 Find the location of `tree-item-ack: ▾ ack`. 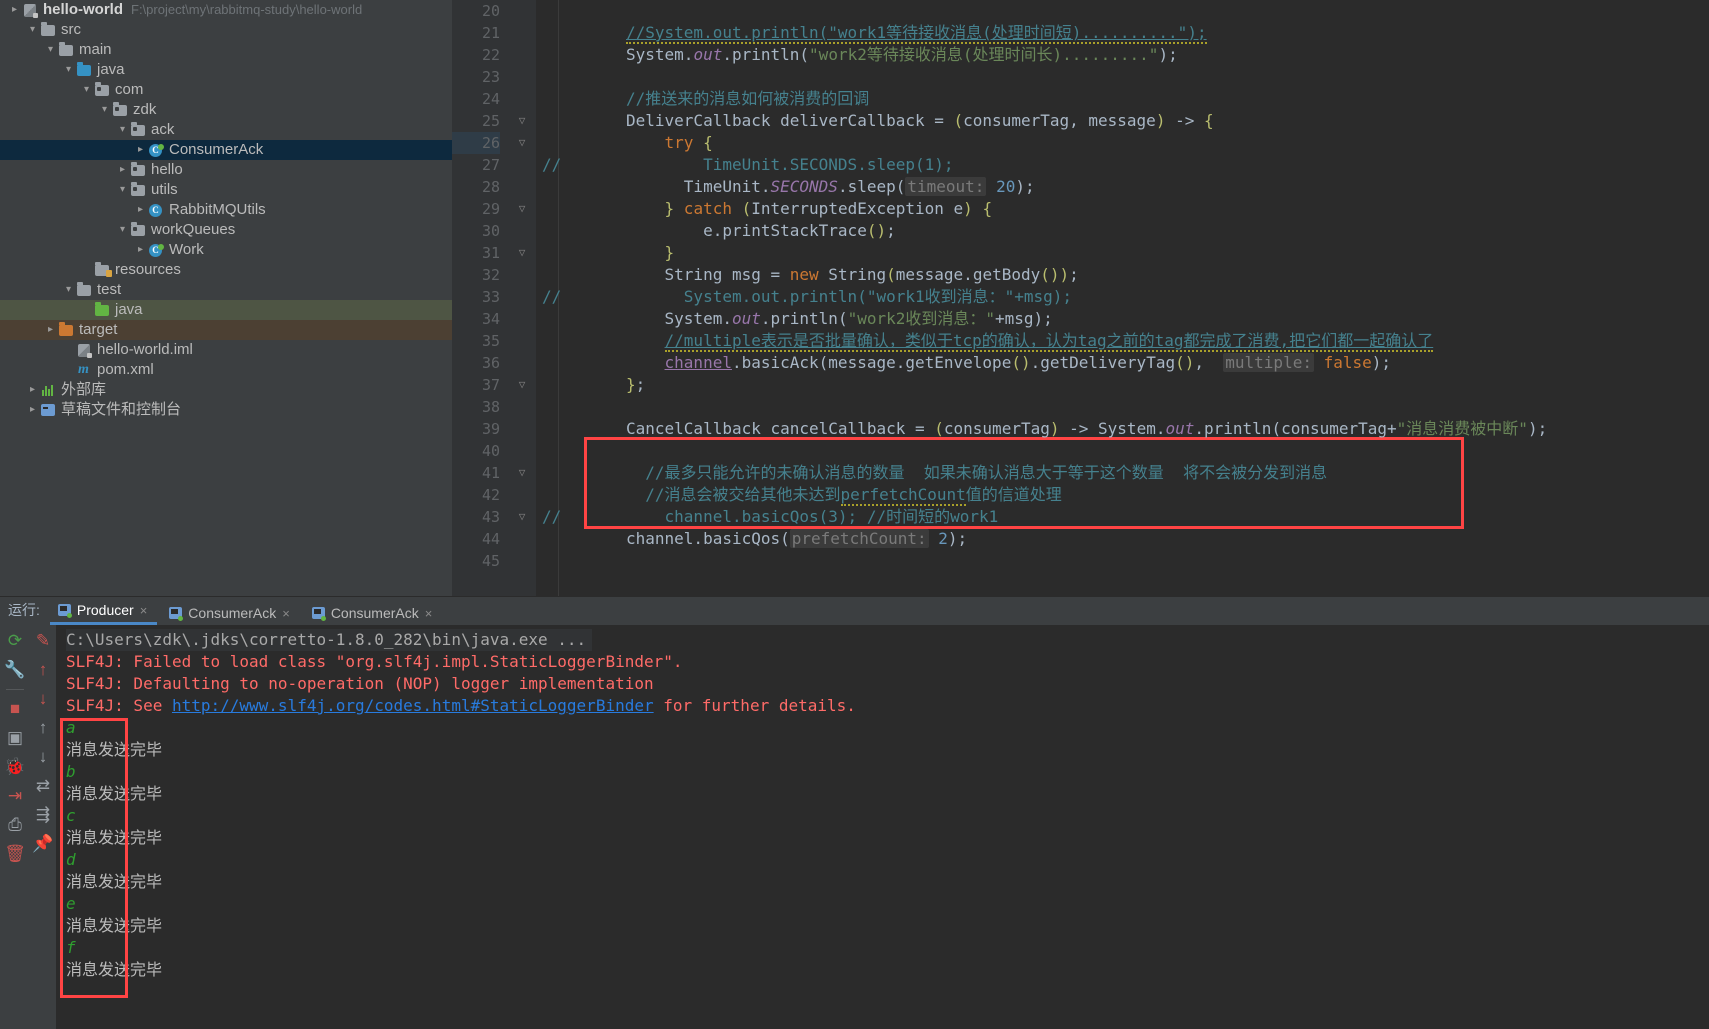

tree-item-ack: ▾ ack is located at coordinates (226, 130).